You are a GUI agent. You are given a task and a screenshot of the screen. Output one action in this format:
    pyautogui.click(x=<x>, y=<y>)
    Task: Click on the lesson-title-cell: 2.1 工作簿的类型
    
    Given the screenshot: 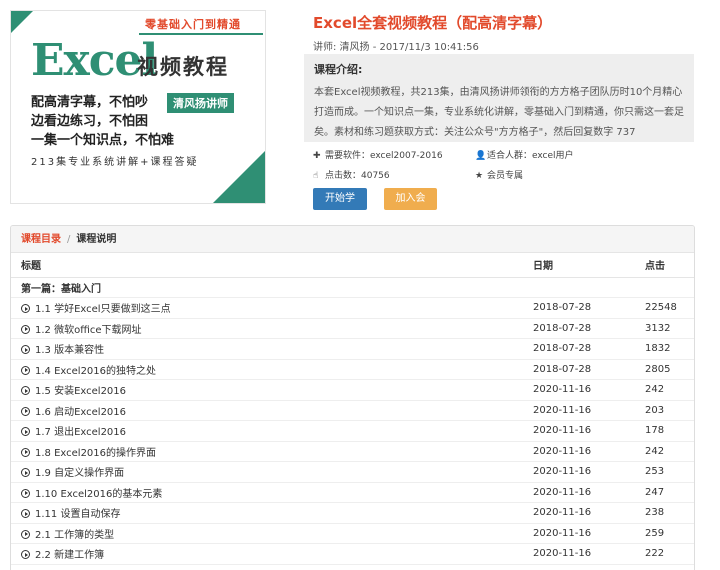 What is the action you would take?
    pyautogui.click(x=267, y=533)
    